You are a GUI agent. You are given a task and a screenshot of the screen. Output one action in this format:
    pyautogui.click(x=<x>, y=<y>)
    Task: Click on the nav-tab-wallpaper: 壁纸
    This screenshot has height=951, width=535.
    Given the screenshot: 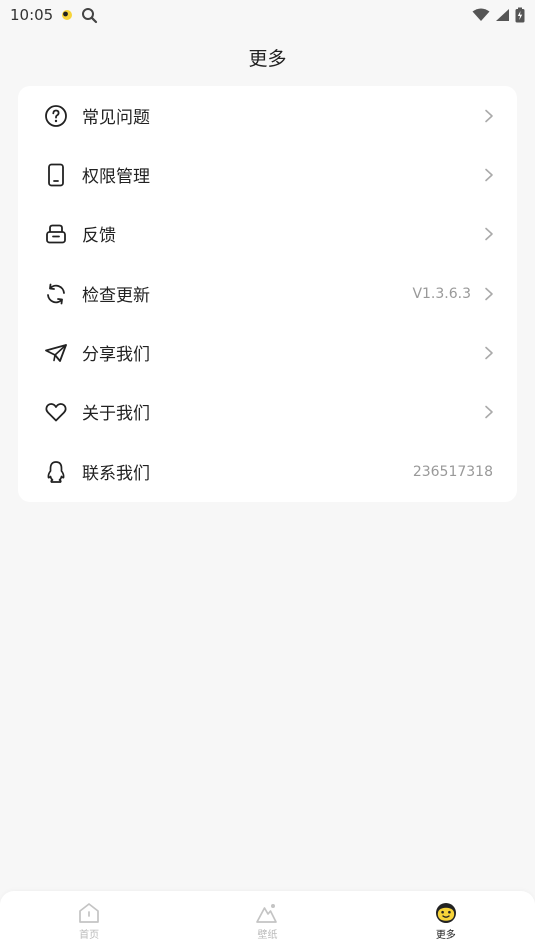 What is the action you would take?
    pyautogui.click(x=267, y=921)
    